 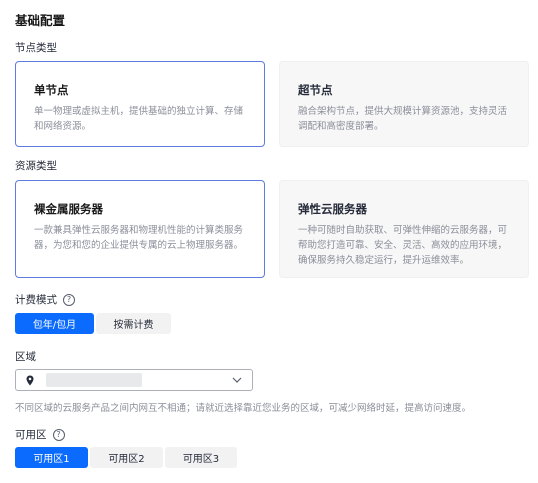 What do you see at coordinates (54, 323) in the screenshot?
I see `billing-option-yearly-monthly: 包年/包月` at bounding box center [54, 323].